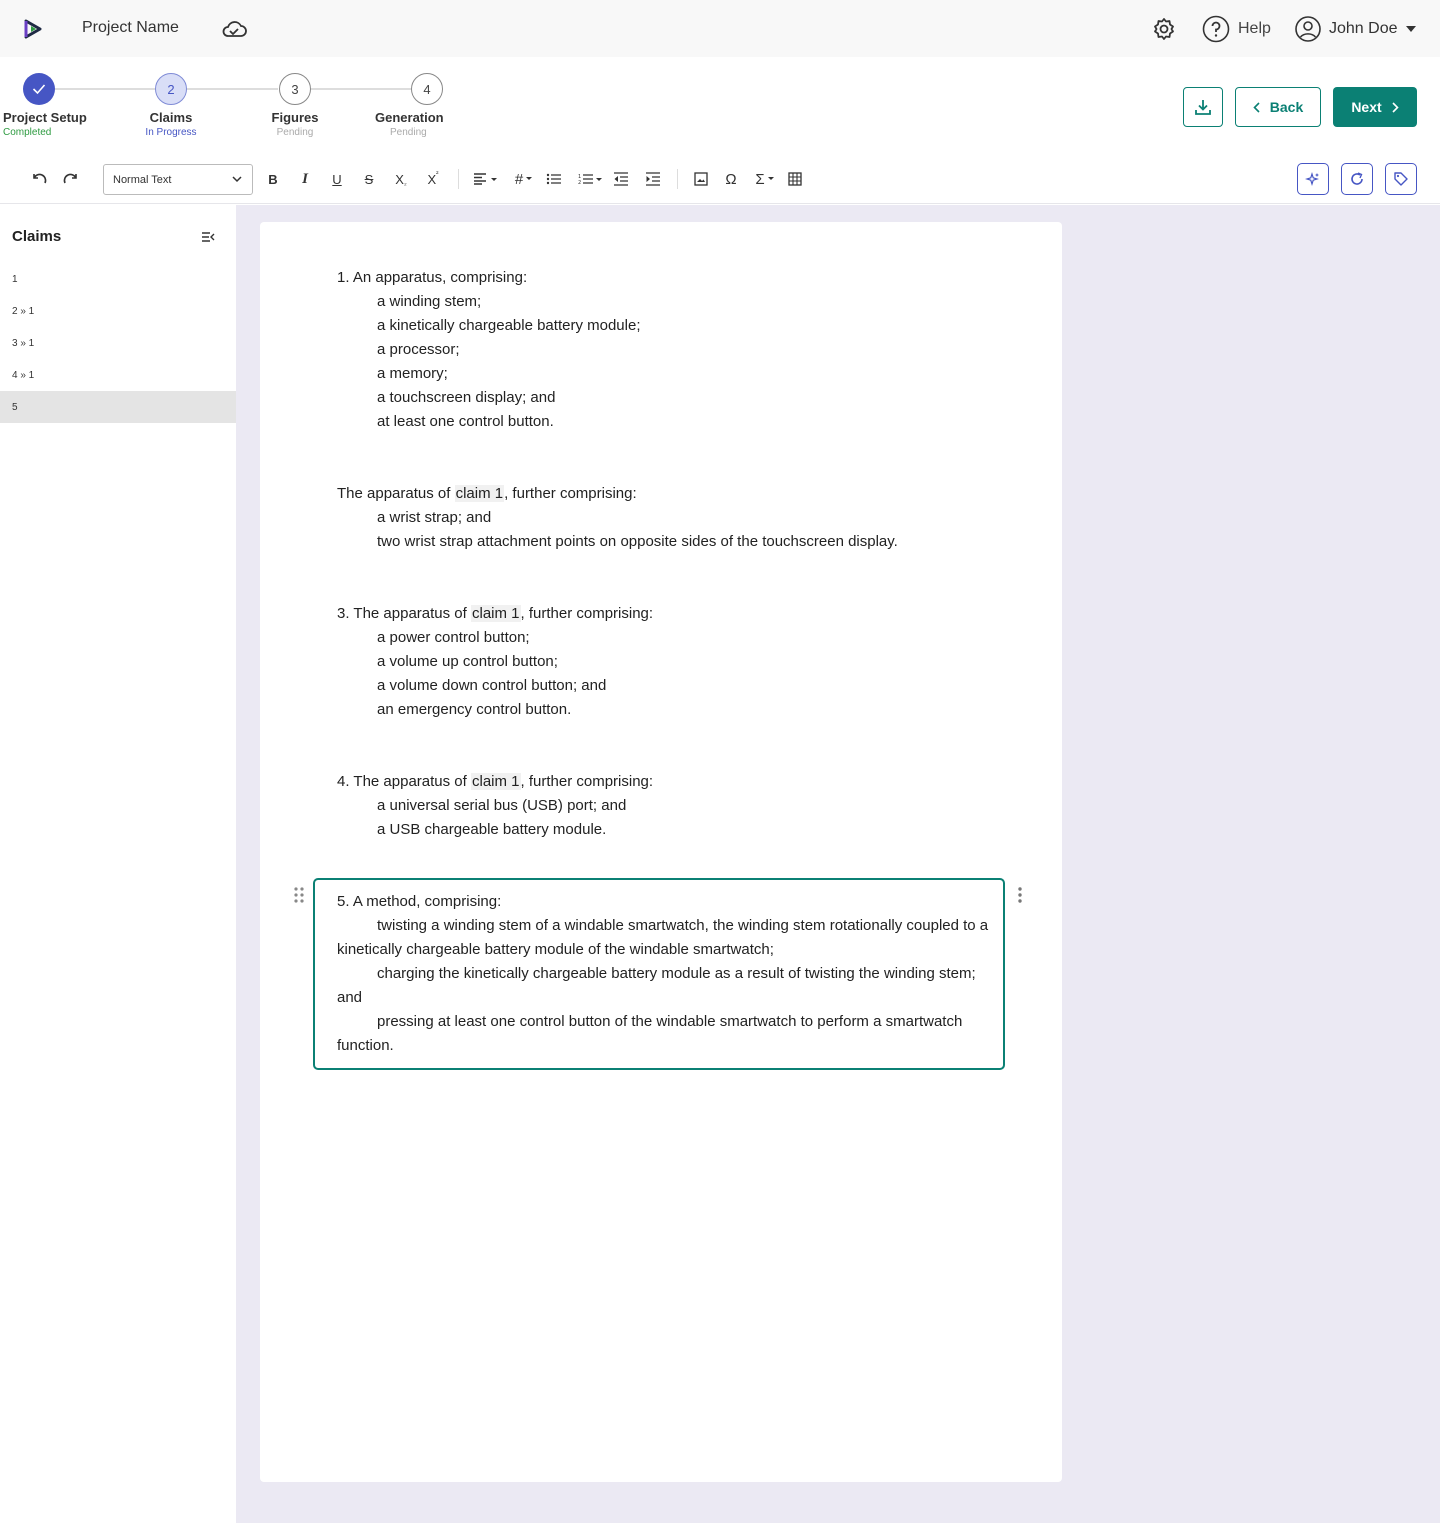  I want to click on redo-icon, so click(71, 179).